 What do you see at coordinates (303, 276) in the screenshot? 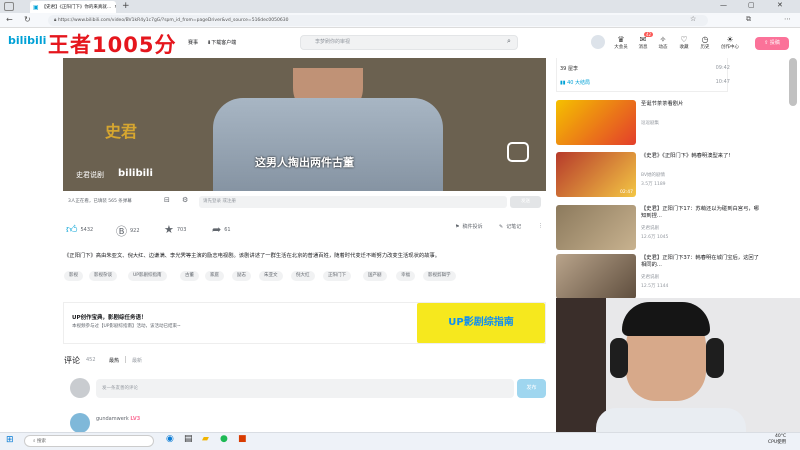
I see `tag-item: 倪大红` at bounding box center [303, 276].